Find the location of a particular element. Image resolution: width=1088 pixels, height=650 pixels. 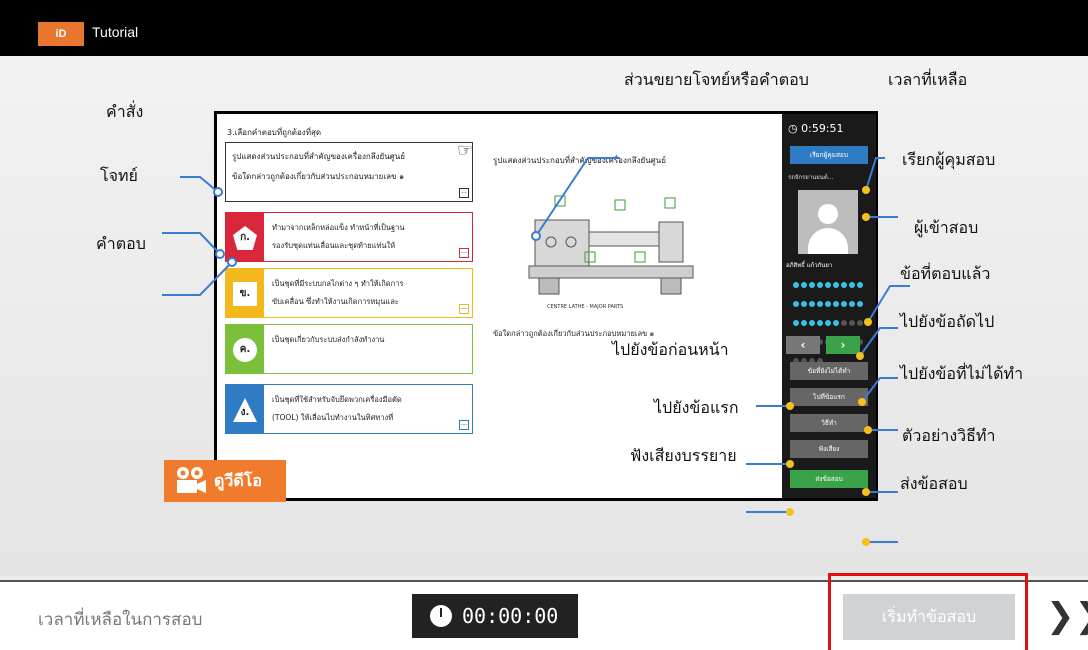

callout-submit: ส่งข้อสอบ is located at coordinates (934, 483).